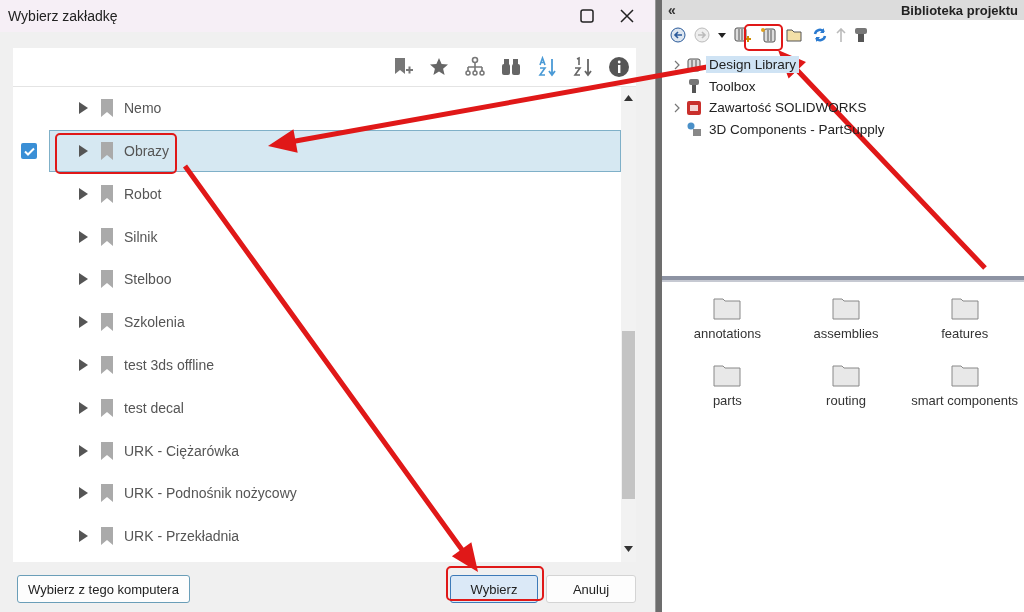 This screenshot has height=612, width=1024. I want to click on info-icon, so click(619, 66).